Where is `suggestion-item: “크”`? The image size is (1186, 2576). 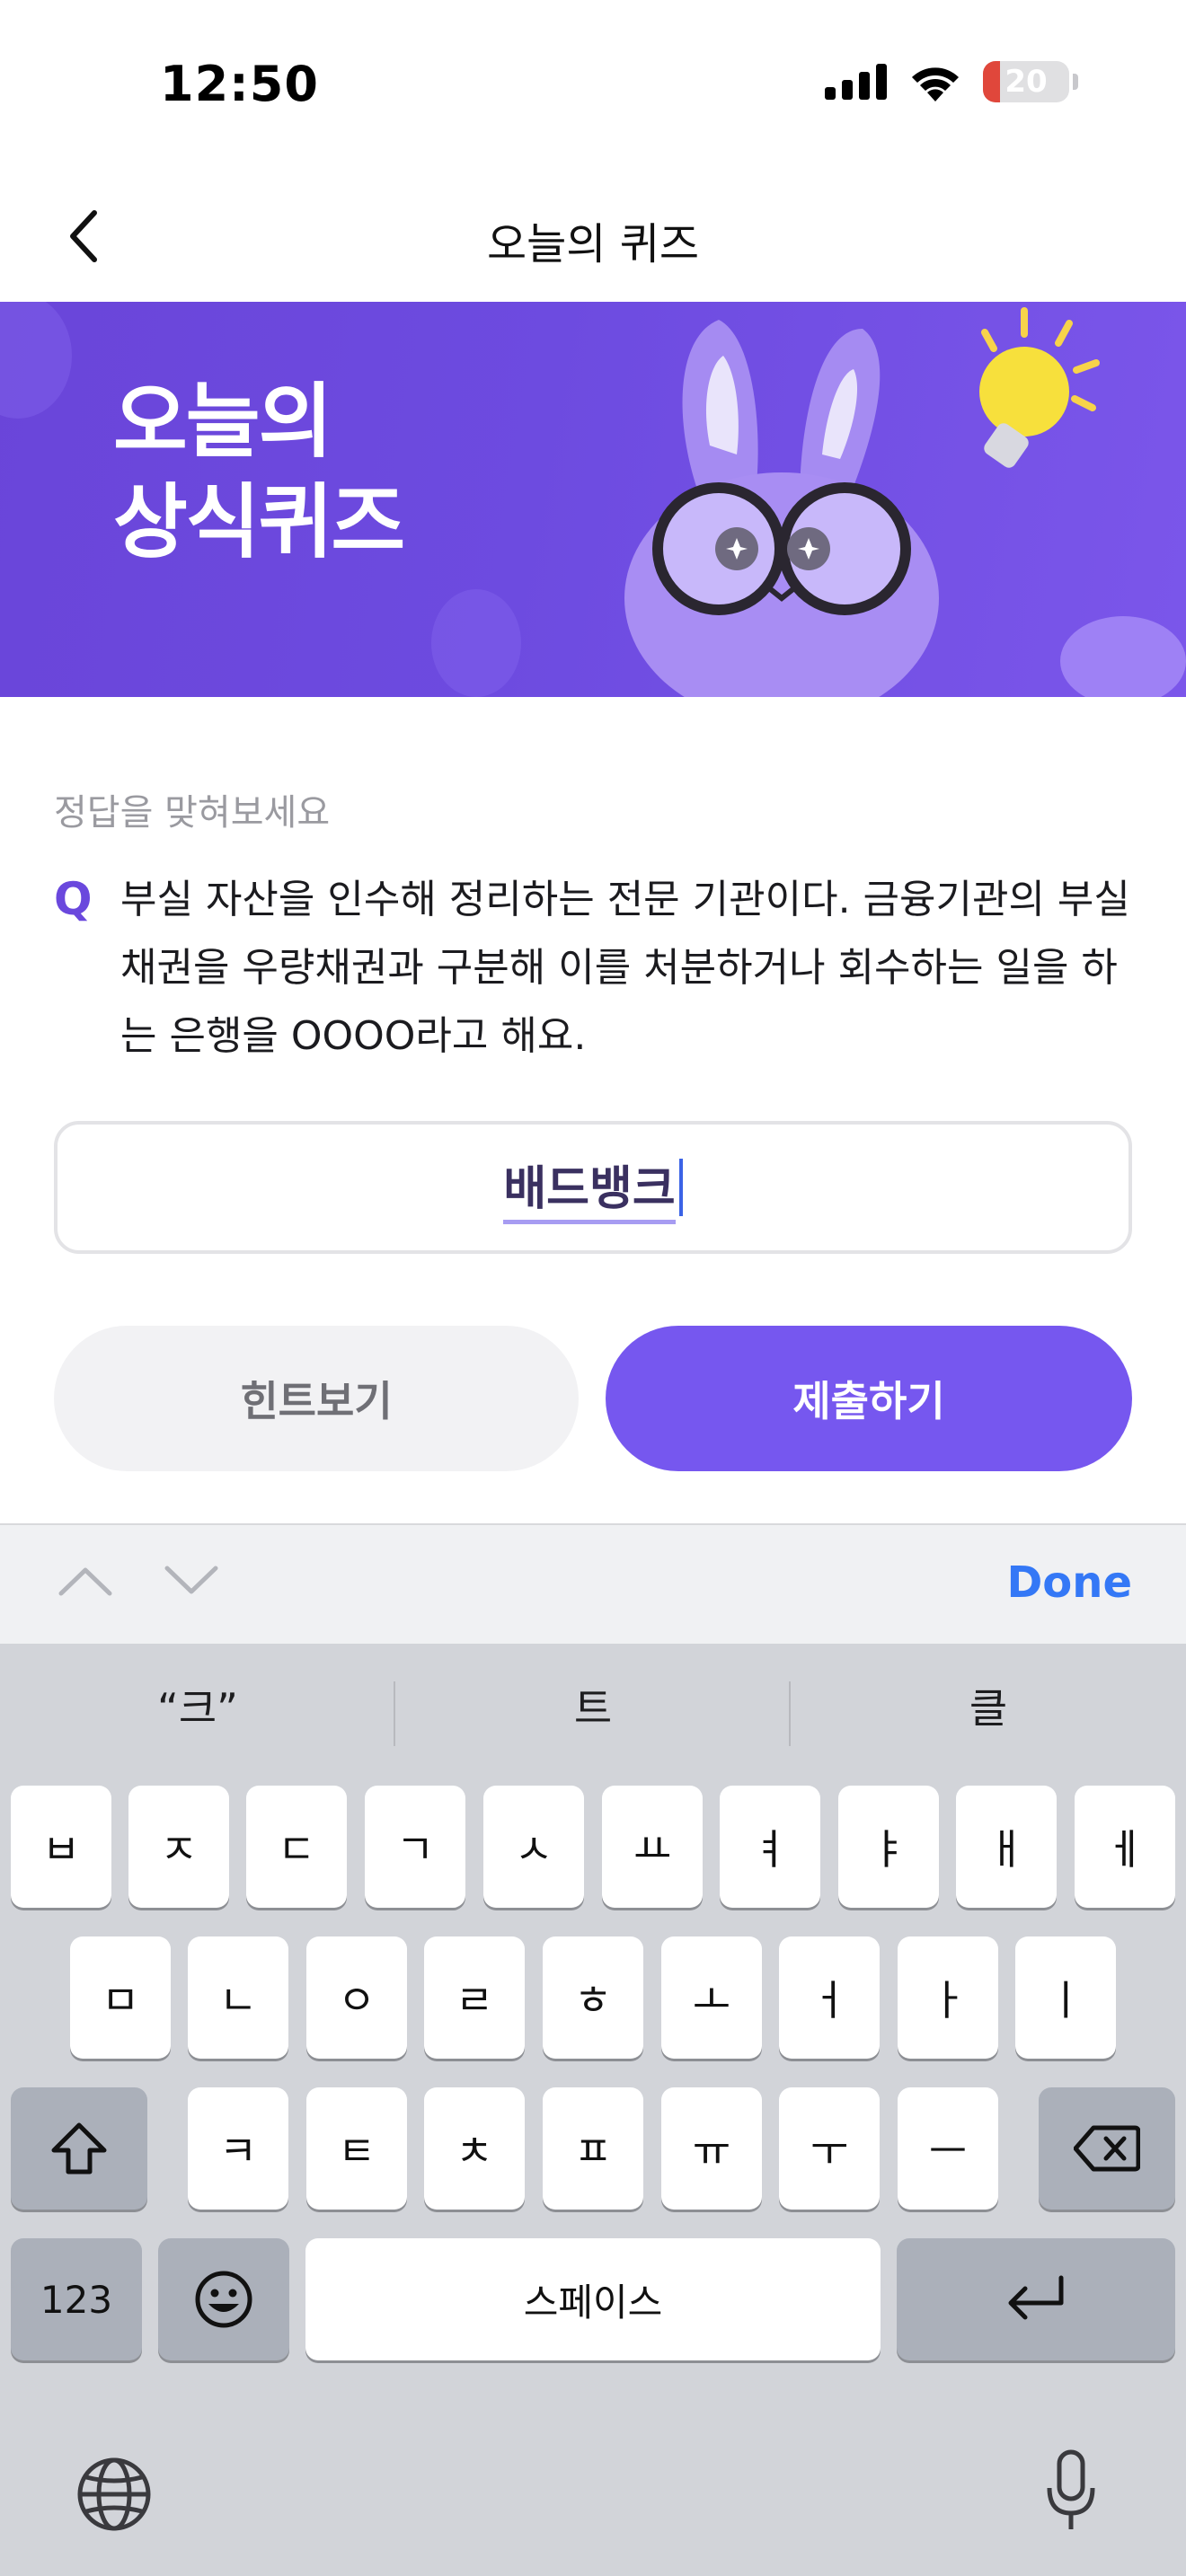
suggestion-item: “크” is located at coordinates (197, 1705).